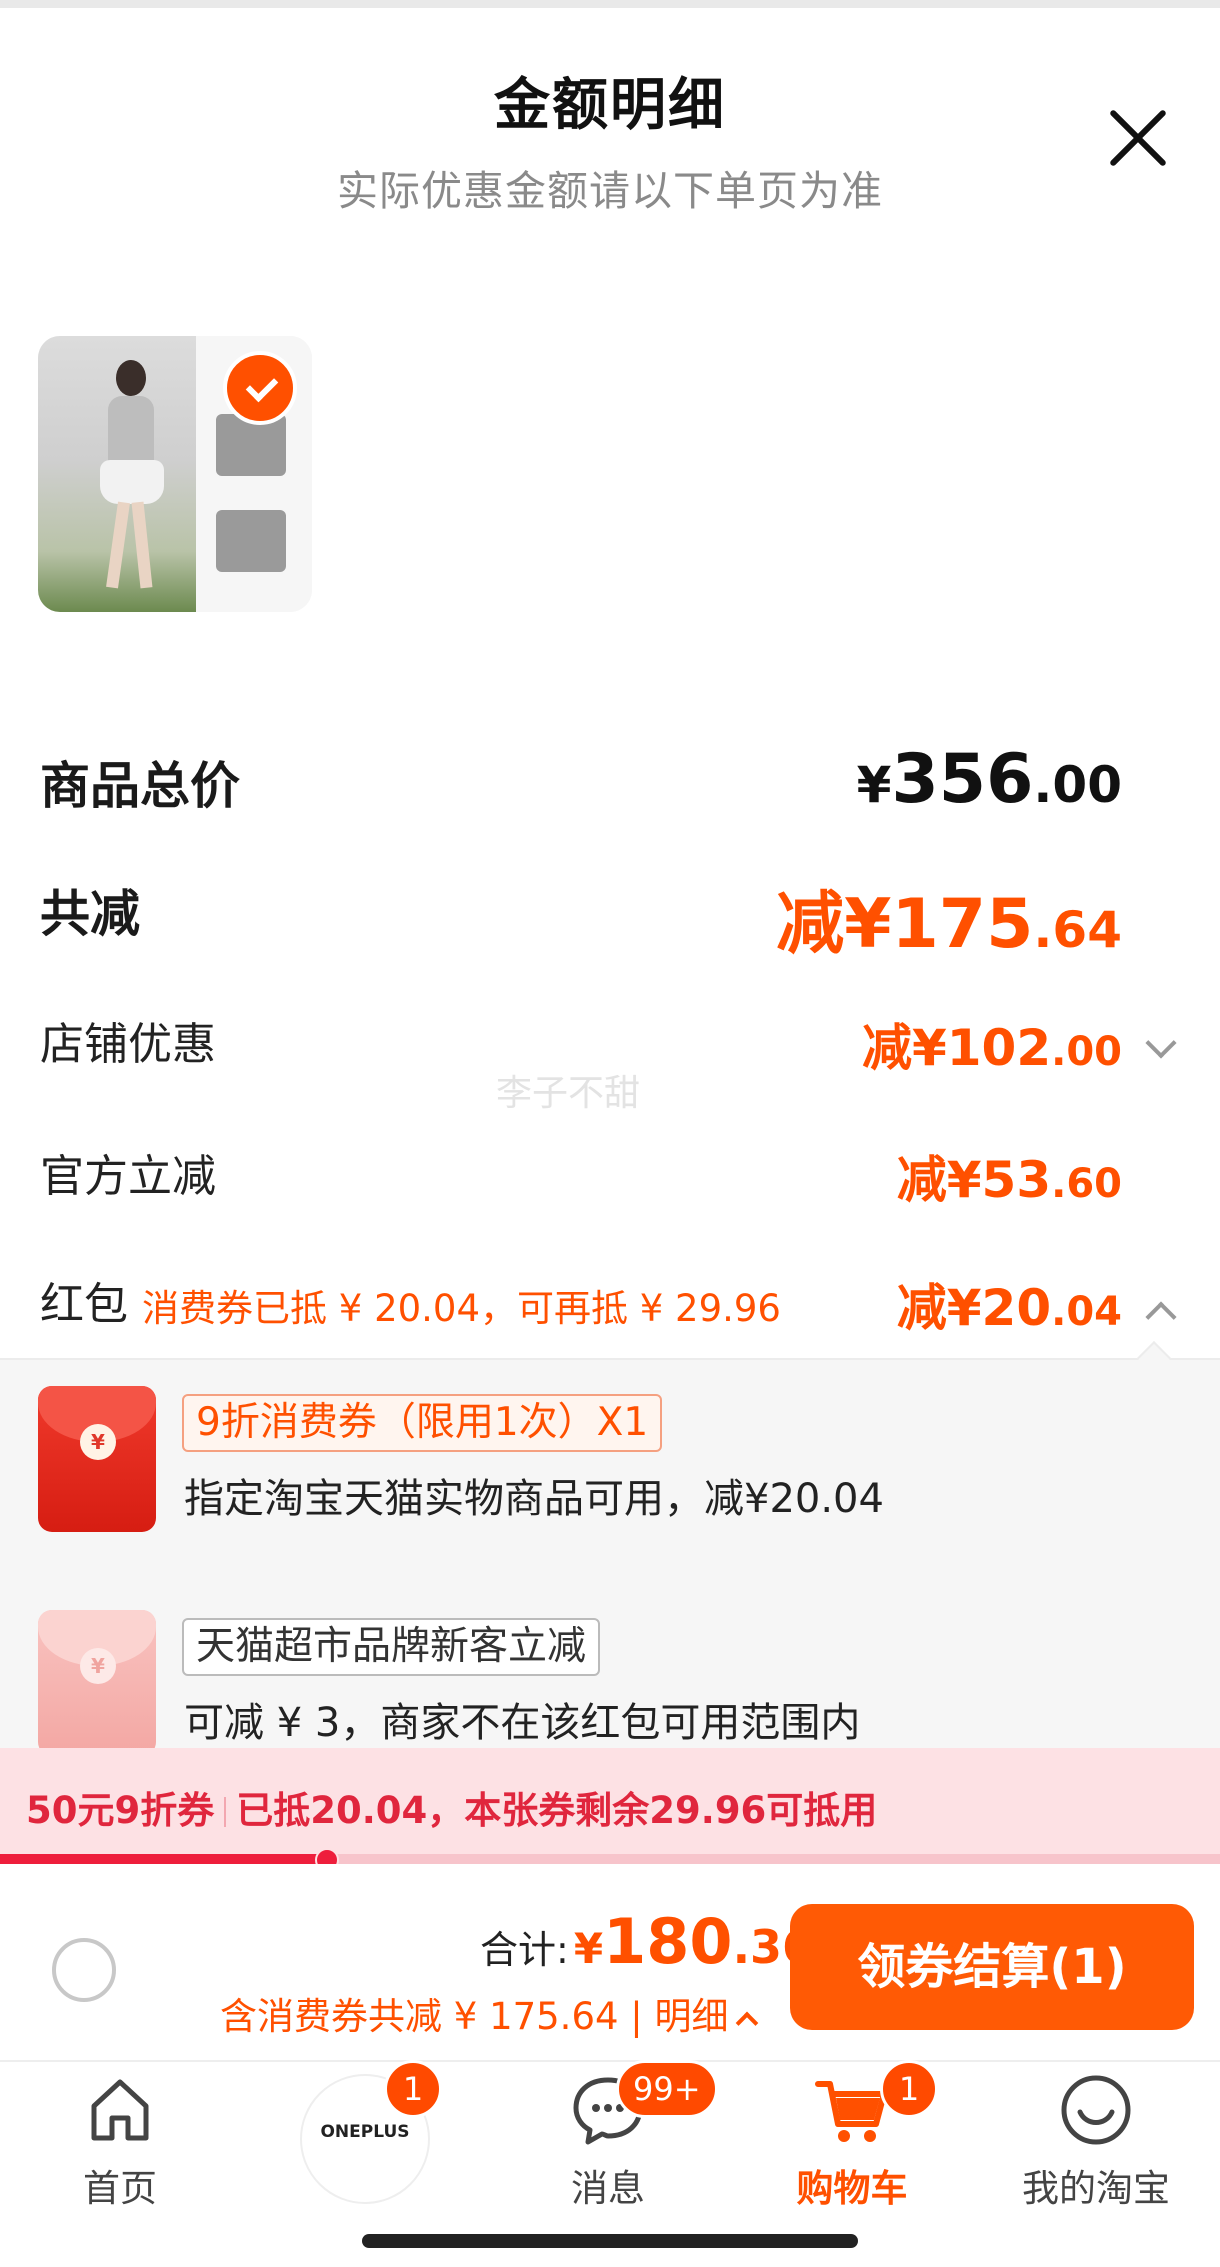 This screenshot has height=2267, width=1220. I want to click on sheet-title: 金额明细, so click(610, 105).